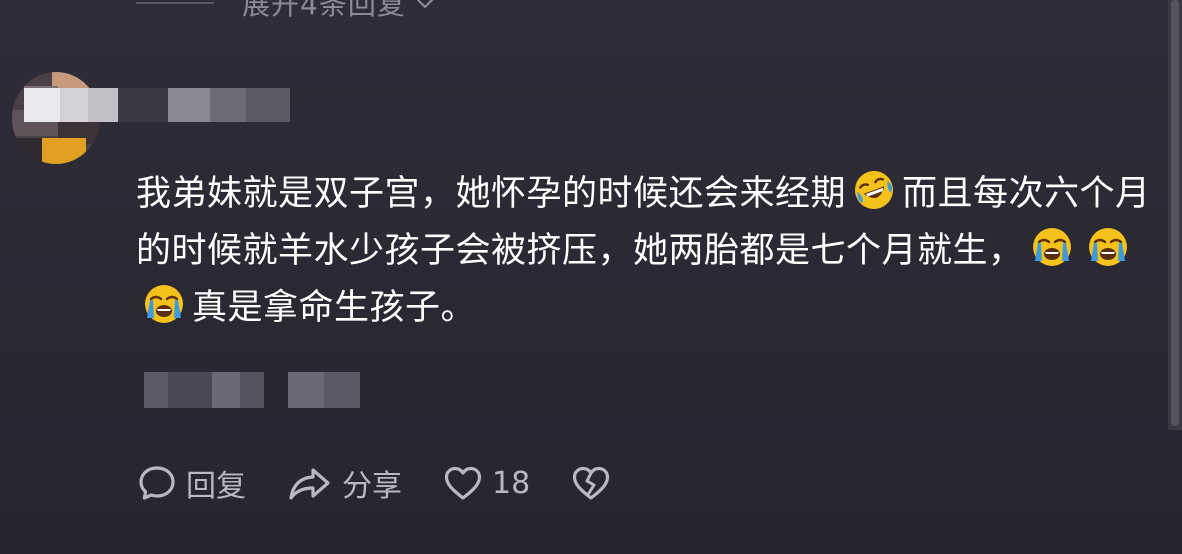 The height and width of the screenshot is (554, 1182). Describe the element at coordinates (591, 483) in the screenshot. I see `broken-heart-icon` at that location.